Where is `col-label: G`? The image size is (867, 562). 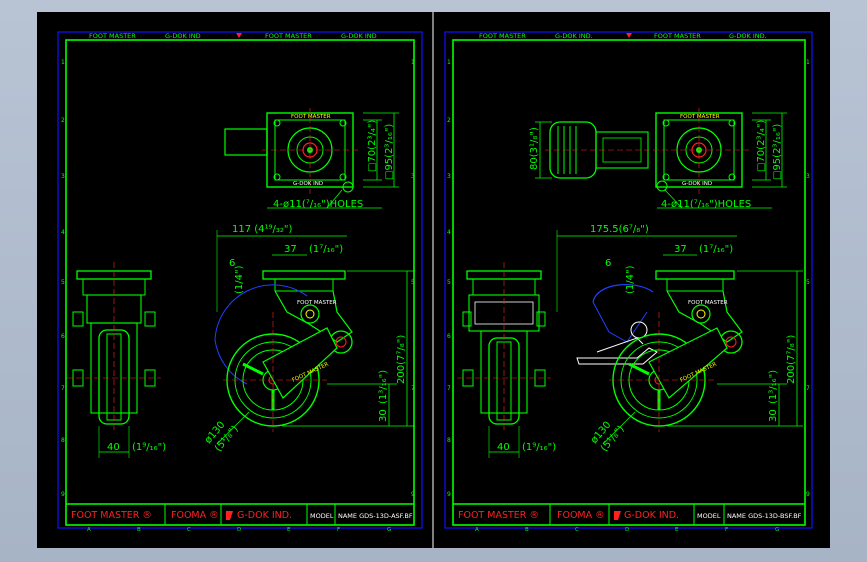
col-label: G is located at coordinates (389, 530).